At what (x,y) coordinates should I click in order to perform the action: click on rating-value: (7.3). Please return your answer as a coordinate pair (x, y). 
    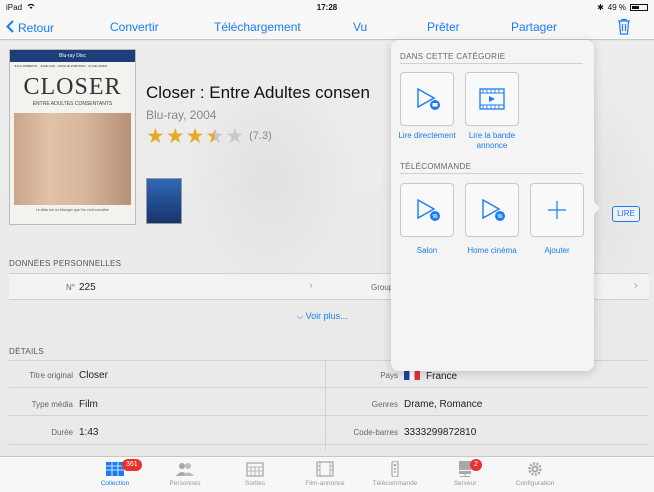
    Looking at the image, I should click on (260, 136).